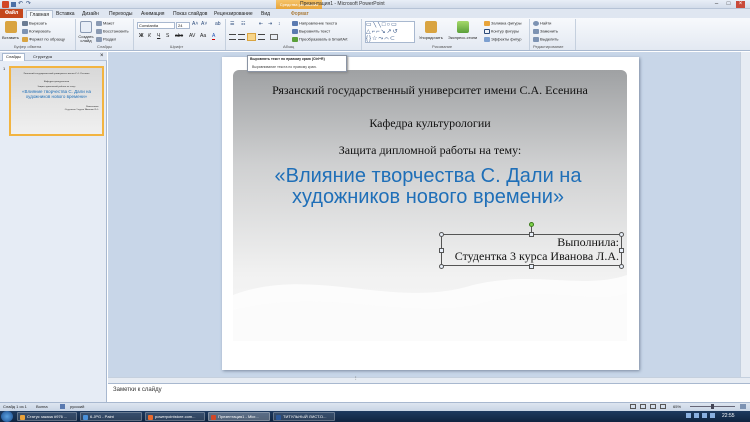  Describe the element at coordinates (429, 392) in the screenshot. I see `notes-pane` at that location.